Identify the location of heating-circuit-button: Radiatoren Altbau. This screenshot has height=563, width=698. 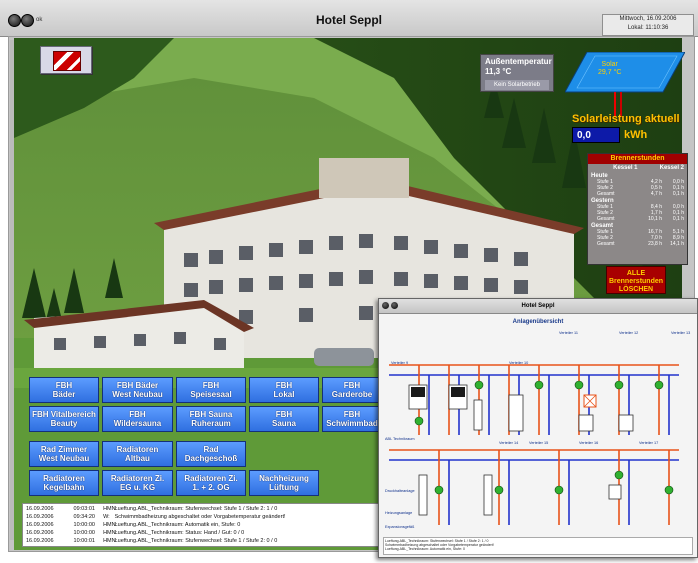
(137, 454).